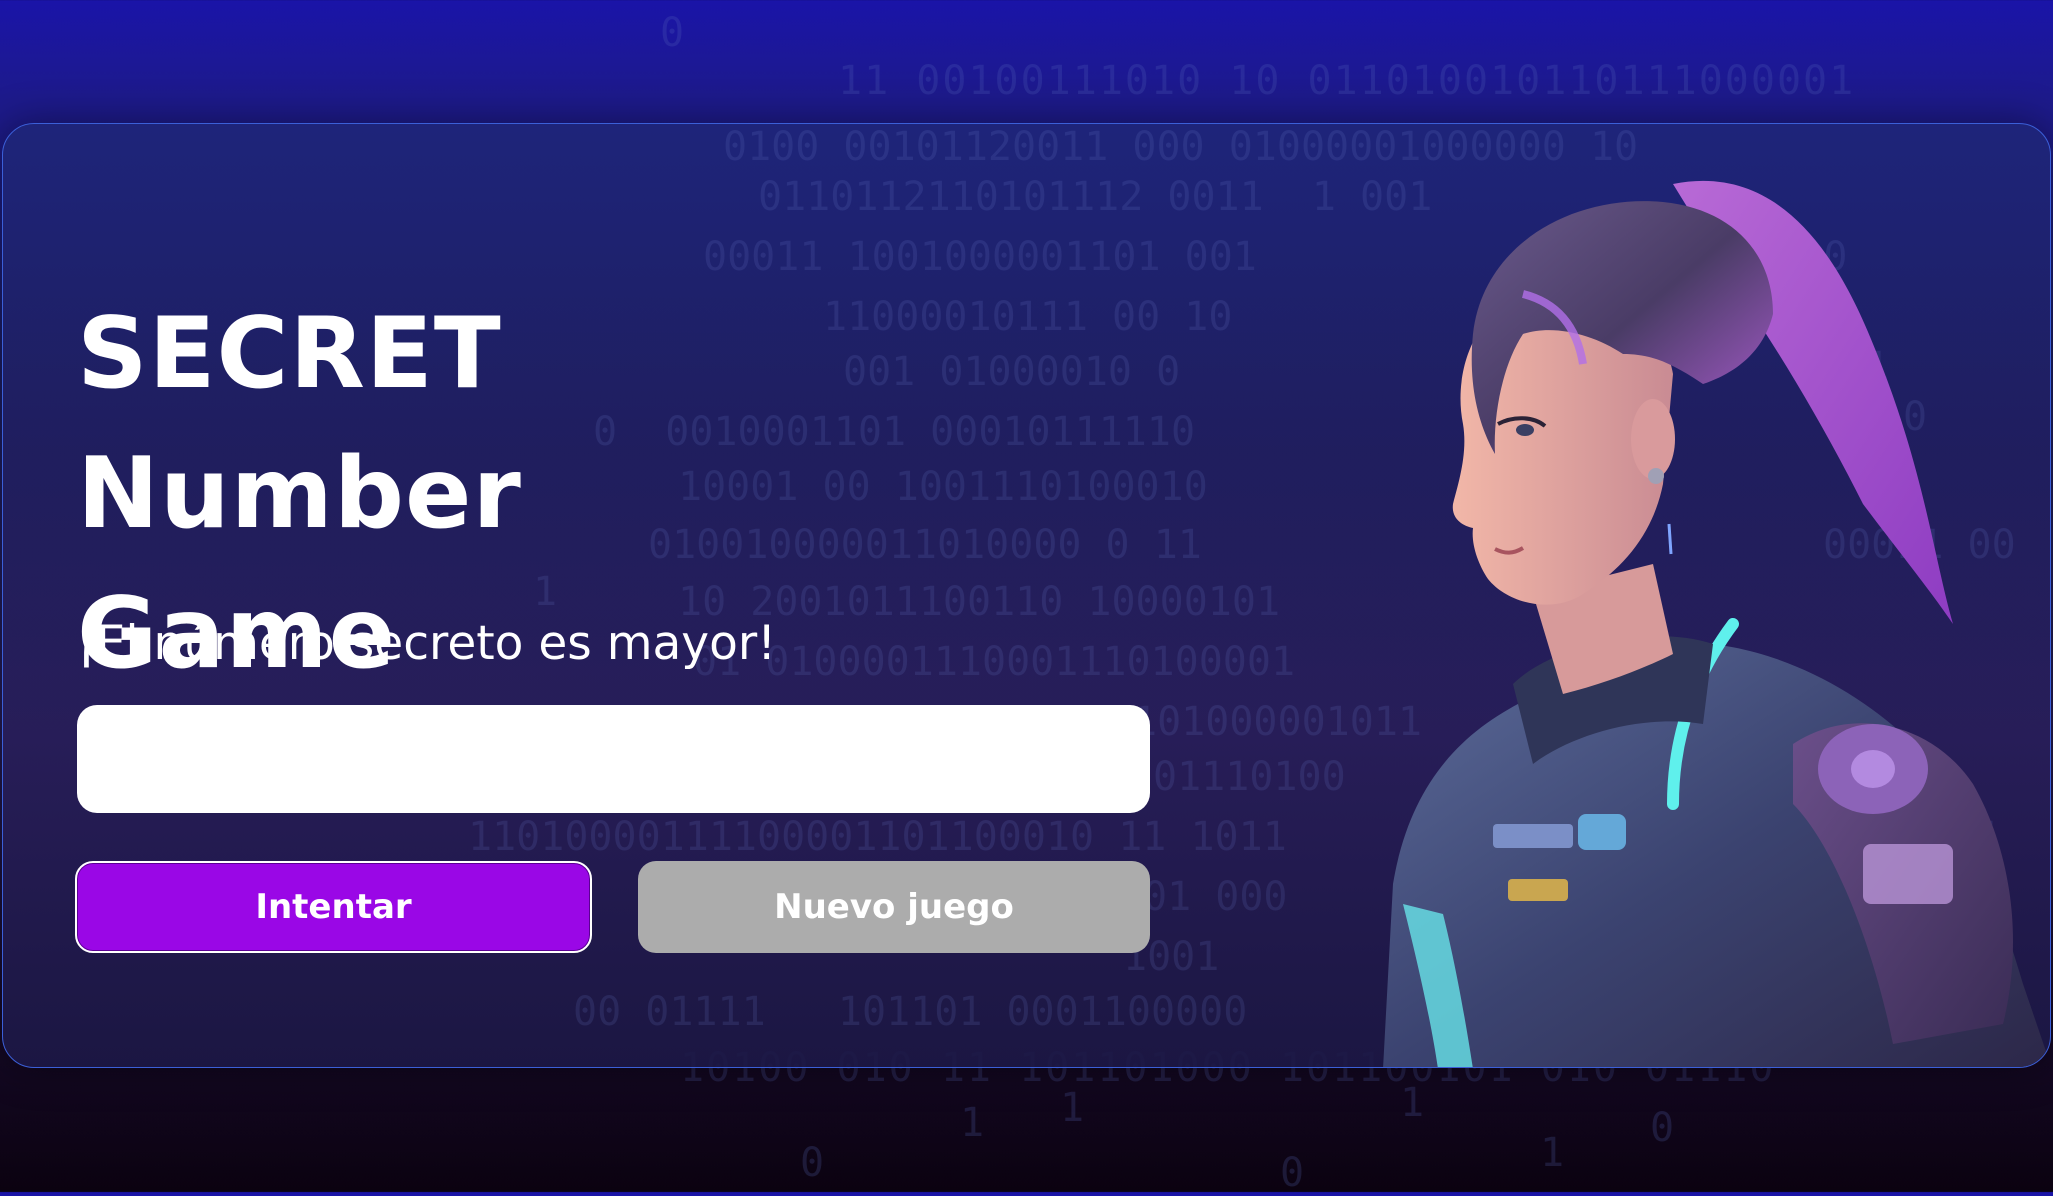 Image resolution: width=2053 pixels, height=1196 pixels. I want to click on try-button: Intentar, so click(333, 907).